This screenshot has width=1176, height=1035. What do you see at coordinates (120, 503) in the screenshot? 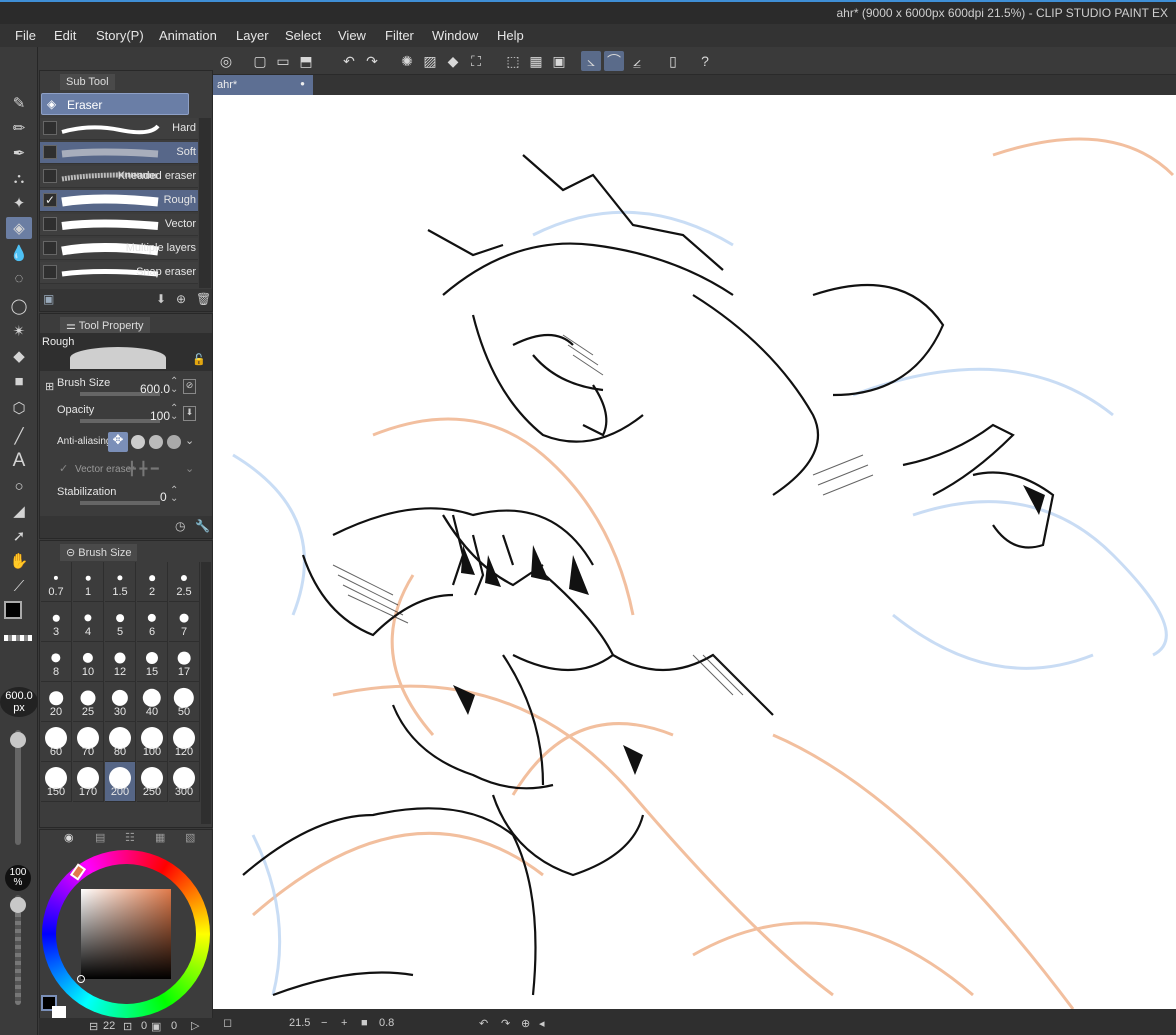
I see `stabilization-track` at bounding box center [120, 503].